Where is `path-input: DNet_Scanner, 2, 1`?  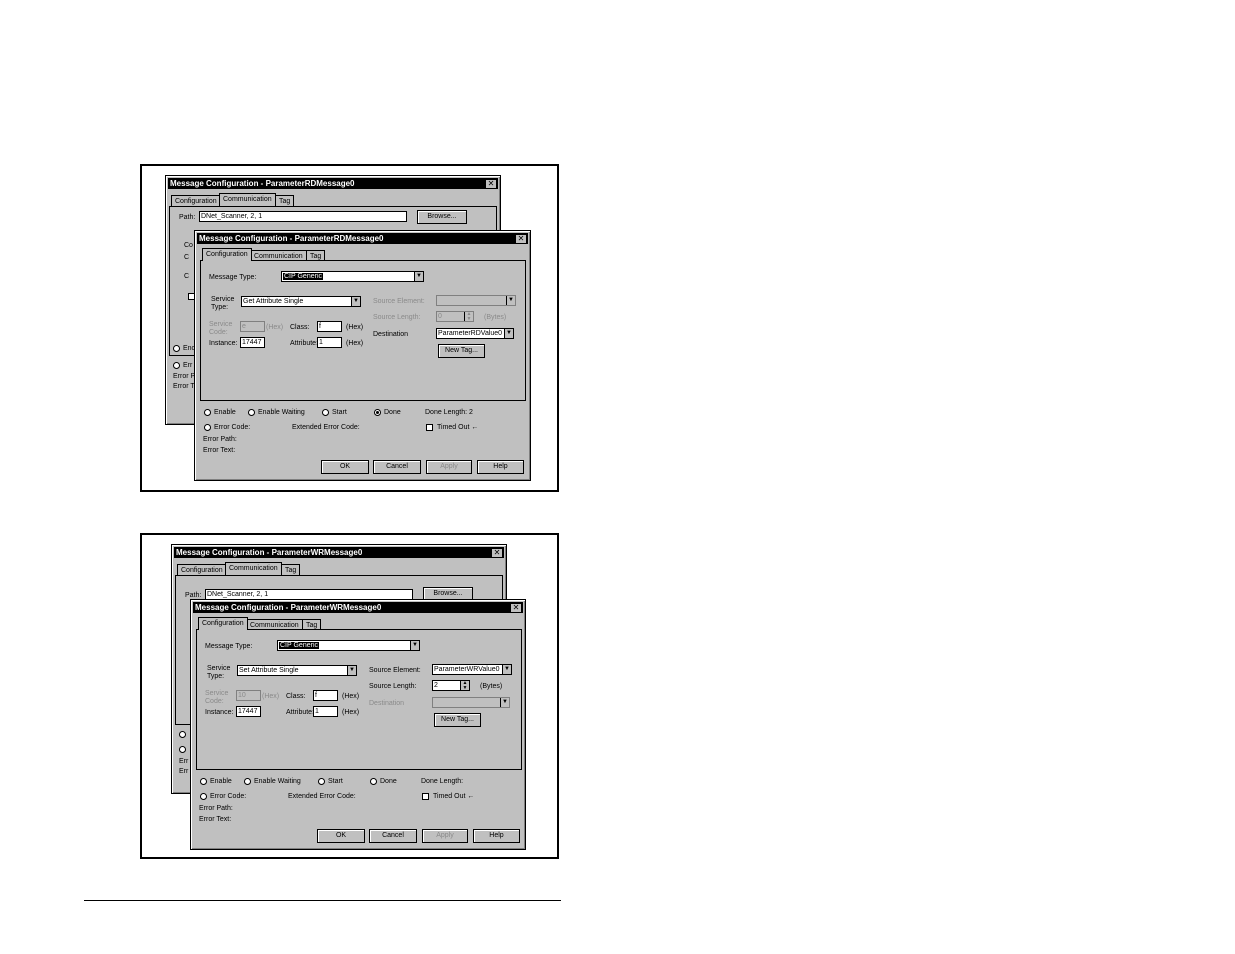
path-input: DNet_Scanner, 2, 1 is located at coordinates (303, 216).